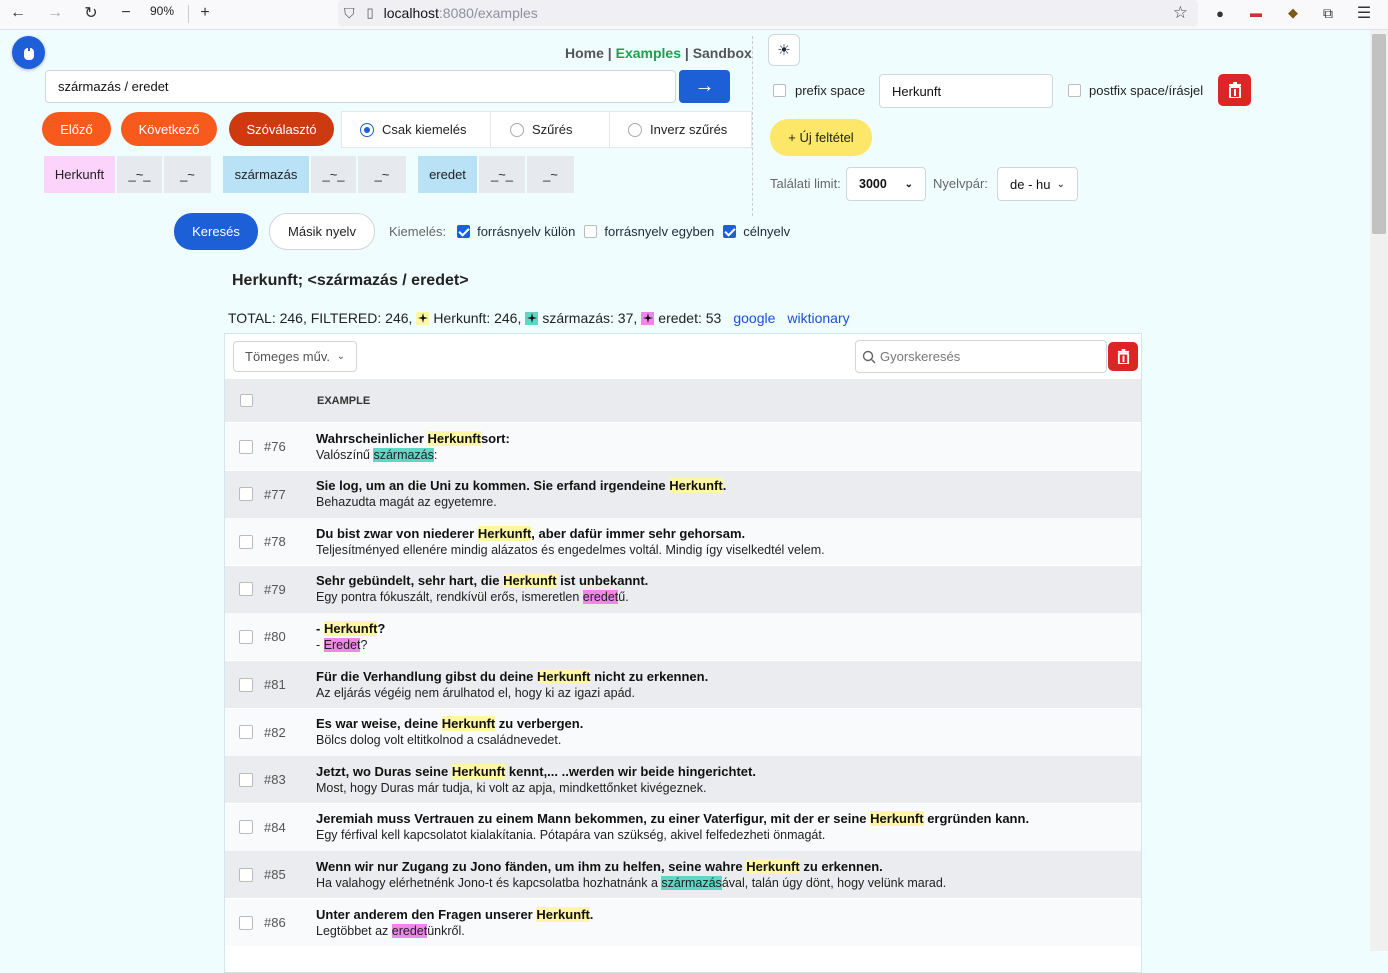 The image size is (1388, 973). I want to click on postfix-space-option: postfix space/írásjel, so click(1135, 90).